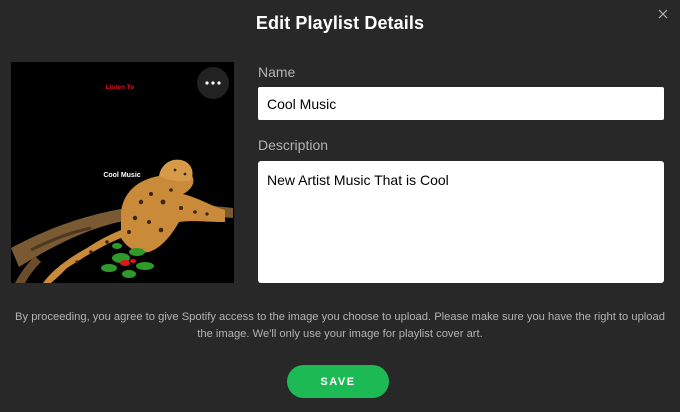  I want to click on more-horizontal-icon, so click(213, 83).